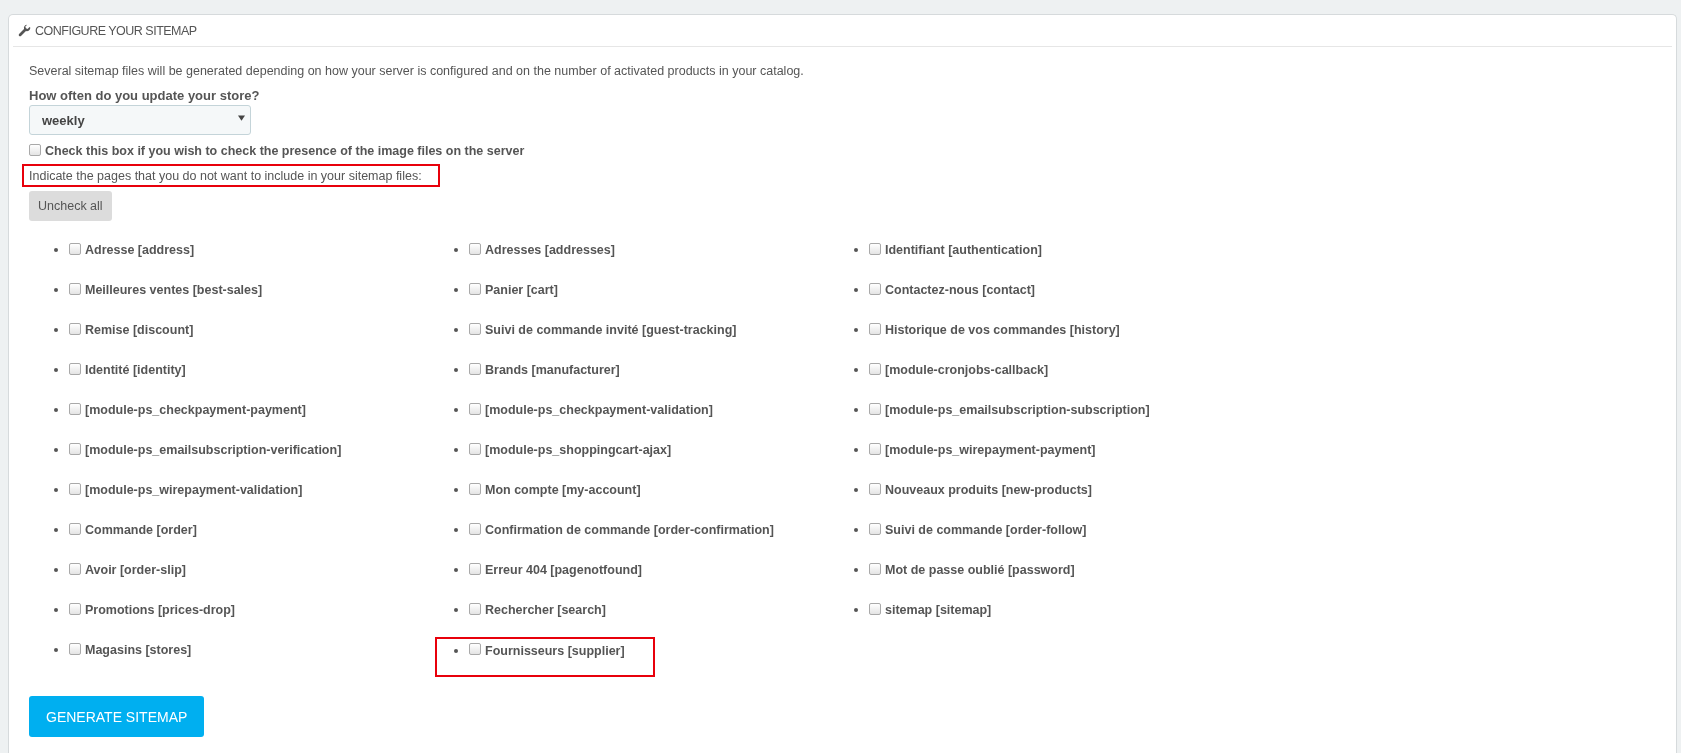 The width and height of the screenshot is (1681, 753). What do you see at coordinates (24, 30) in the screenshot?
I see `wrench-icon` at bounding box center [24, 30].